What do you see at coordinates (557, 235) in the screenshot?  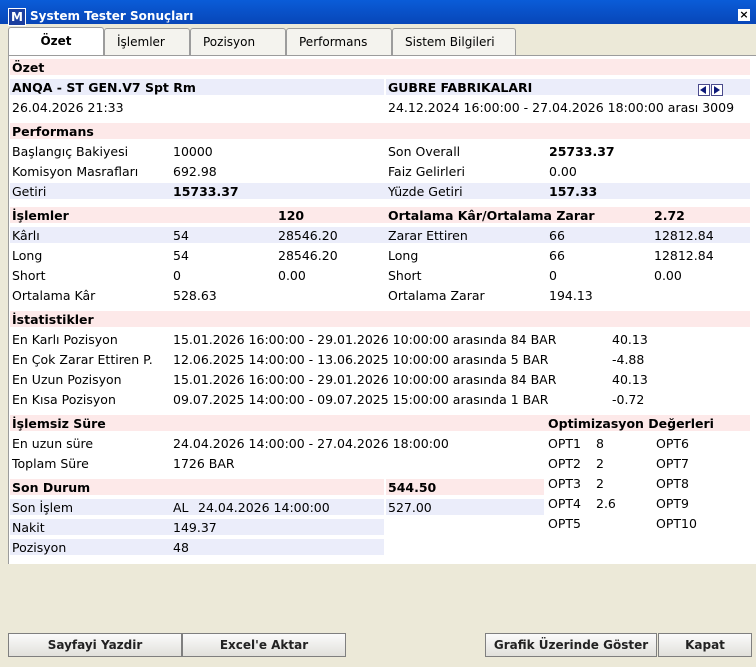 I see `losing-count: 66` at bounding box center [557, 235].